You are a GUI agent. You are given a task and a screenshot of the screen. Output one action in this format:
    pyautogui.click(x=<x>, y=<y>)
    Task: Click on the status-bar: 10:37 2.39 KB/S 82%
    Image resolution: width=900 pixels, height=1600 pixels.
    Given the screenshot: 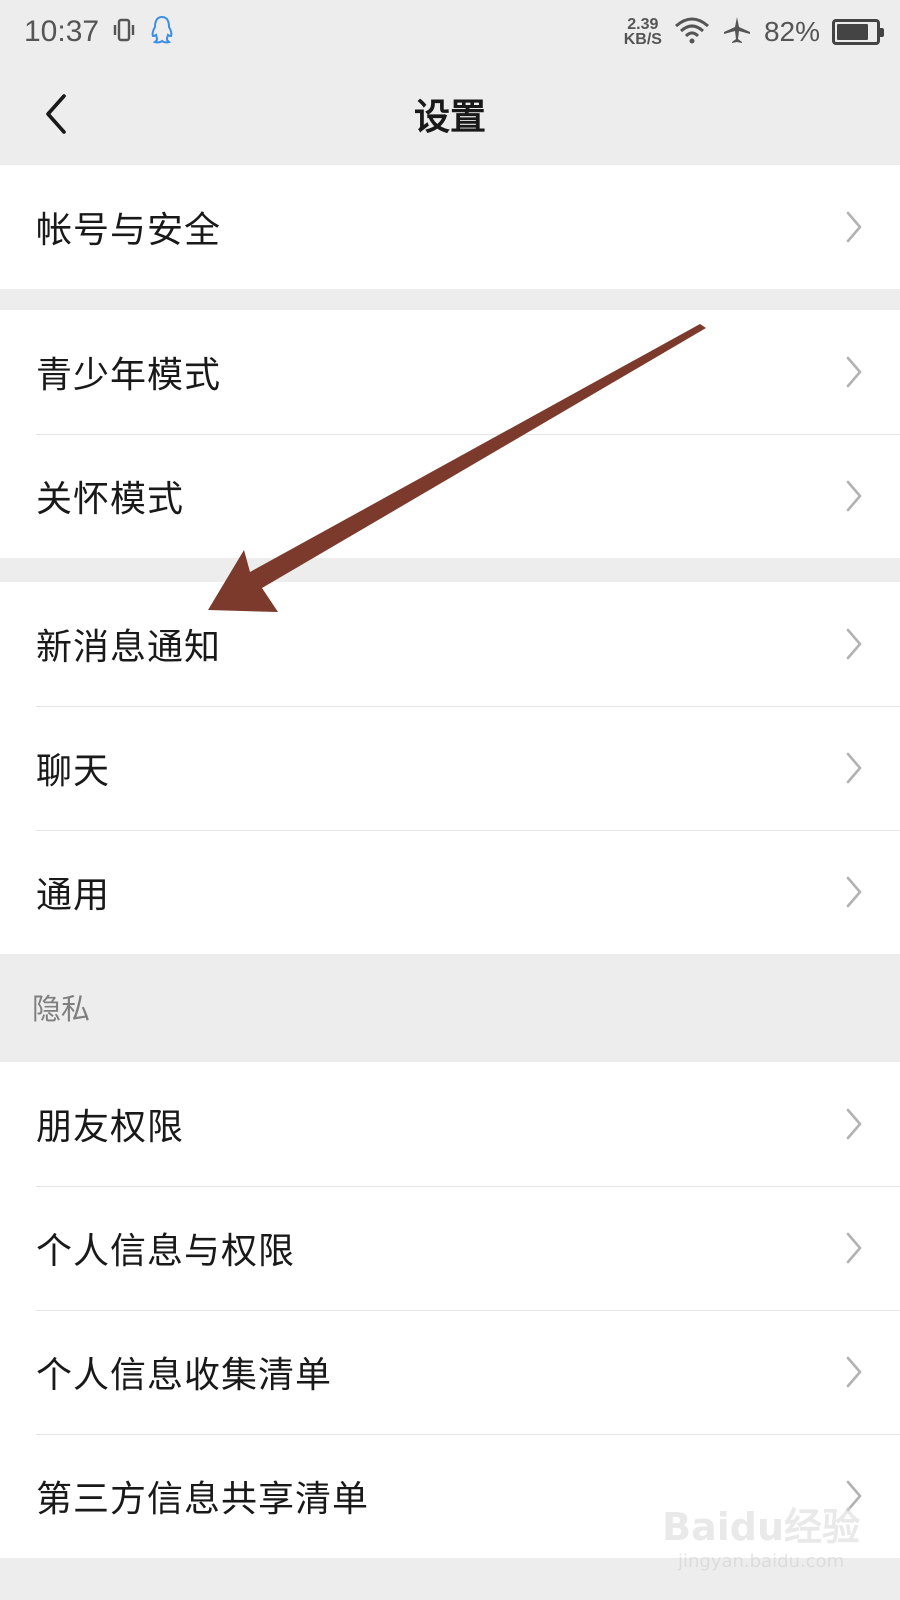 What is the action you would take?
    pyautogui.click(x=450, y=32)
    